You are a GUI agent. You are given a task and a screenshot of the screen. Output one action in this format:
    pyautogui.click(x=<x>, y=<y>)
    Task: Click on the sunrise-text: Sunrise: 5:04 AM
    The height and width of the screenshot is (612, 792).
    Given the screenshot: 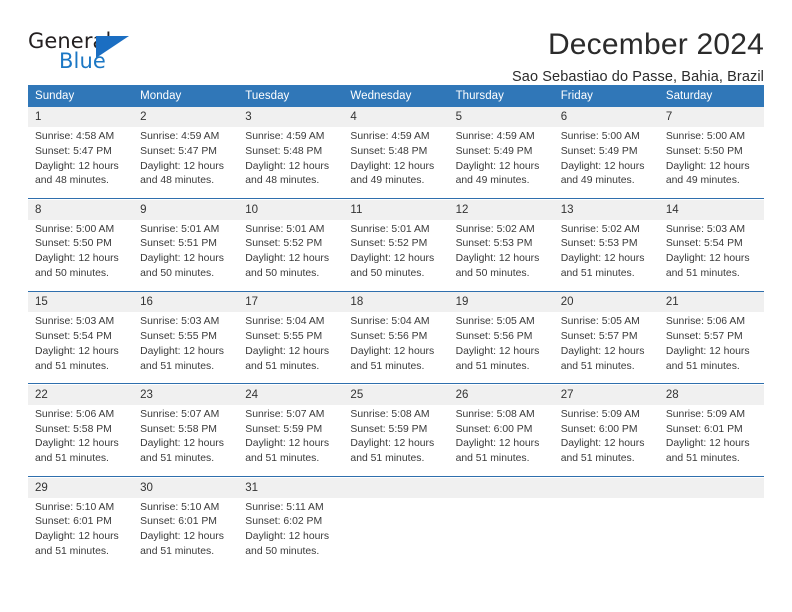 What is the action you would take?
    pyautogui.click(x=390, y=322)
    